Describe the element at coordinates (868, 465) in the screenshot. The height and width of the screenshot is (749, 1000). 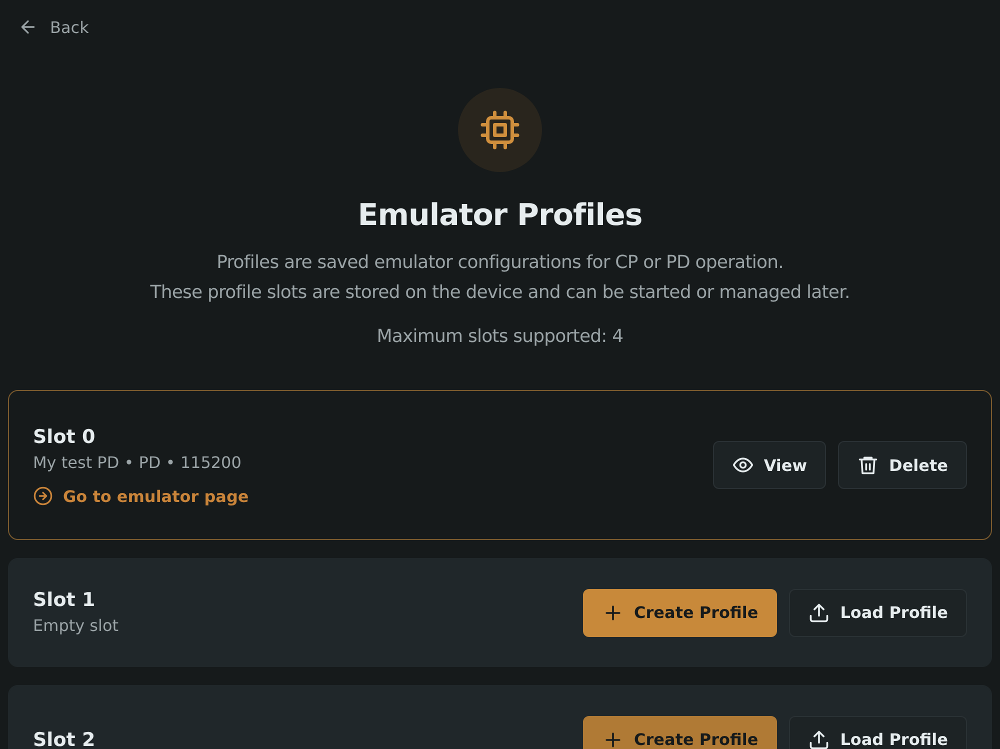
I see `trash-icon` at that location.